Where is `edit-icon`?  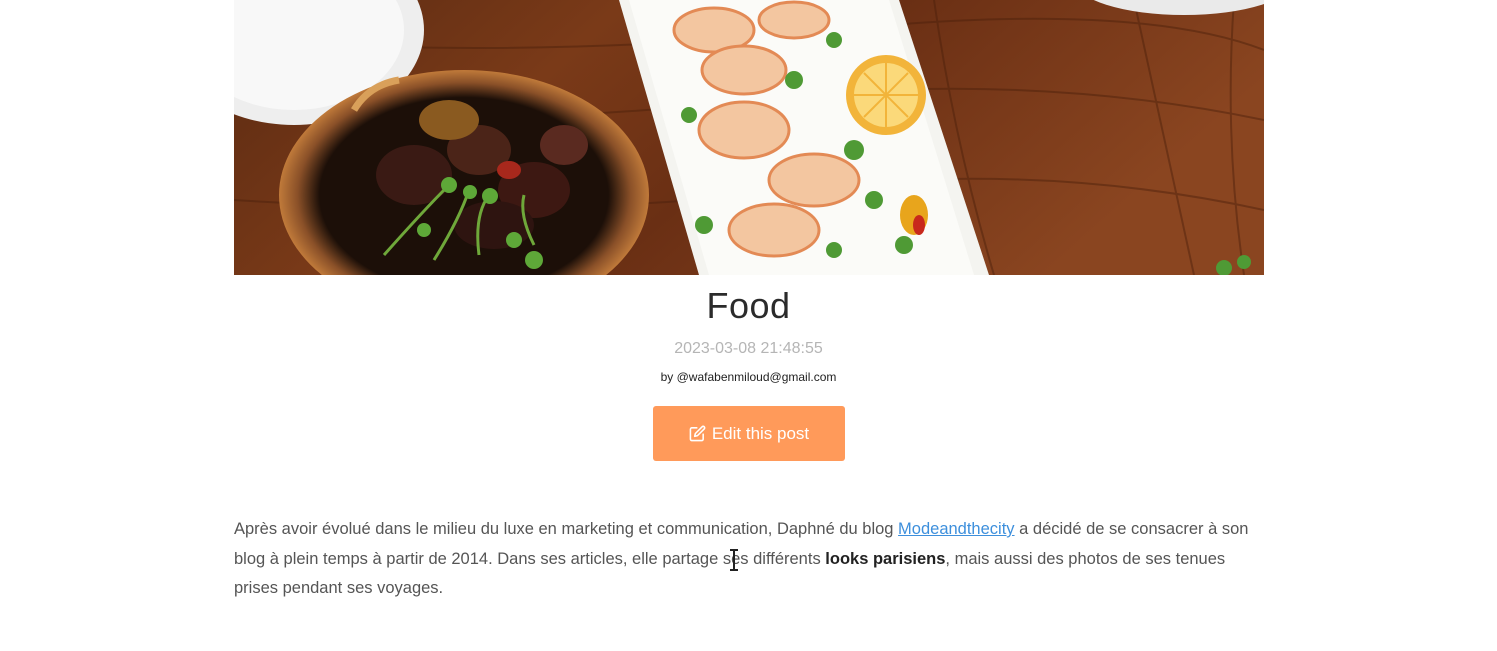 edit-icon is located at coordinates (697, 433).